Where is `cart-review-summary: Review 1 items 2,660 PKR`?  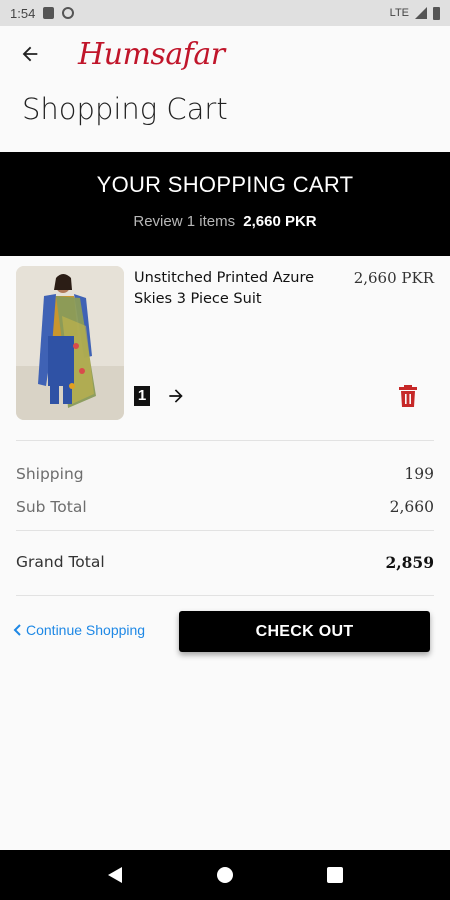 cart-review-summary: Review 1 items 2,660 PKR is located at coordinates (225, 221).